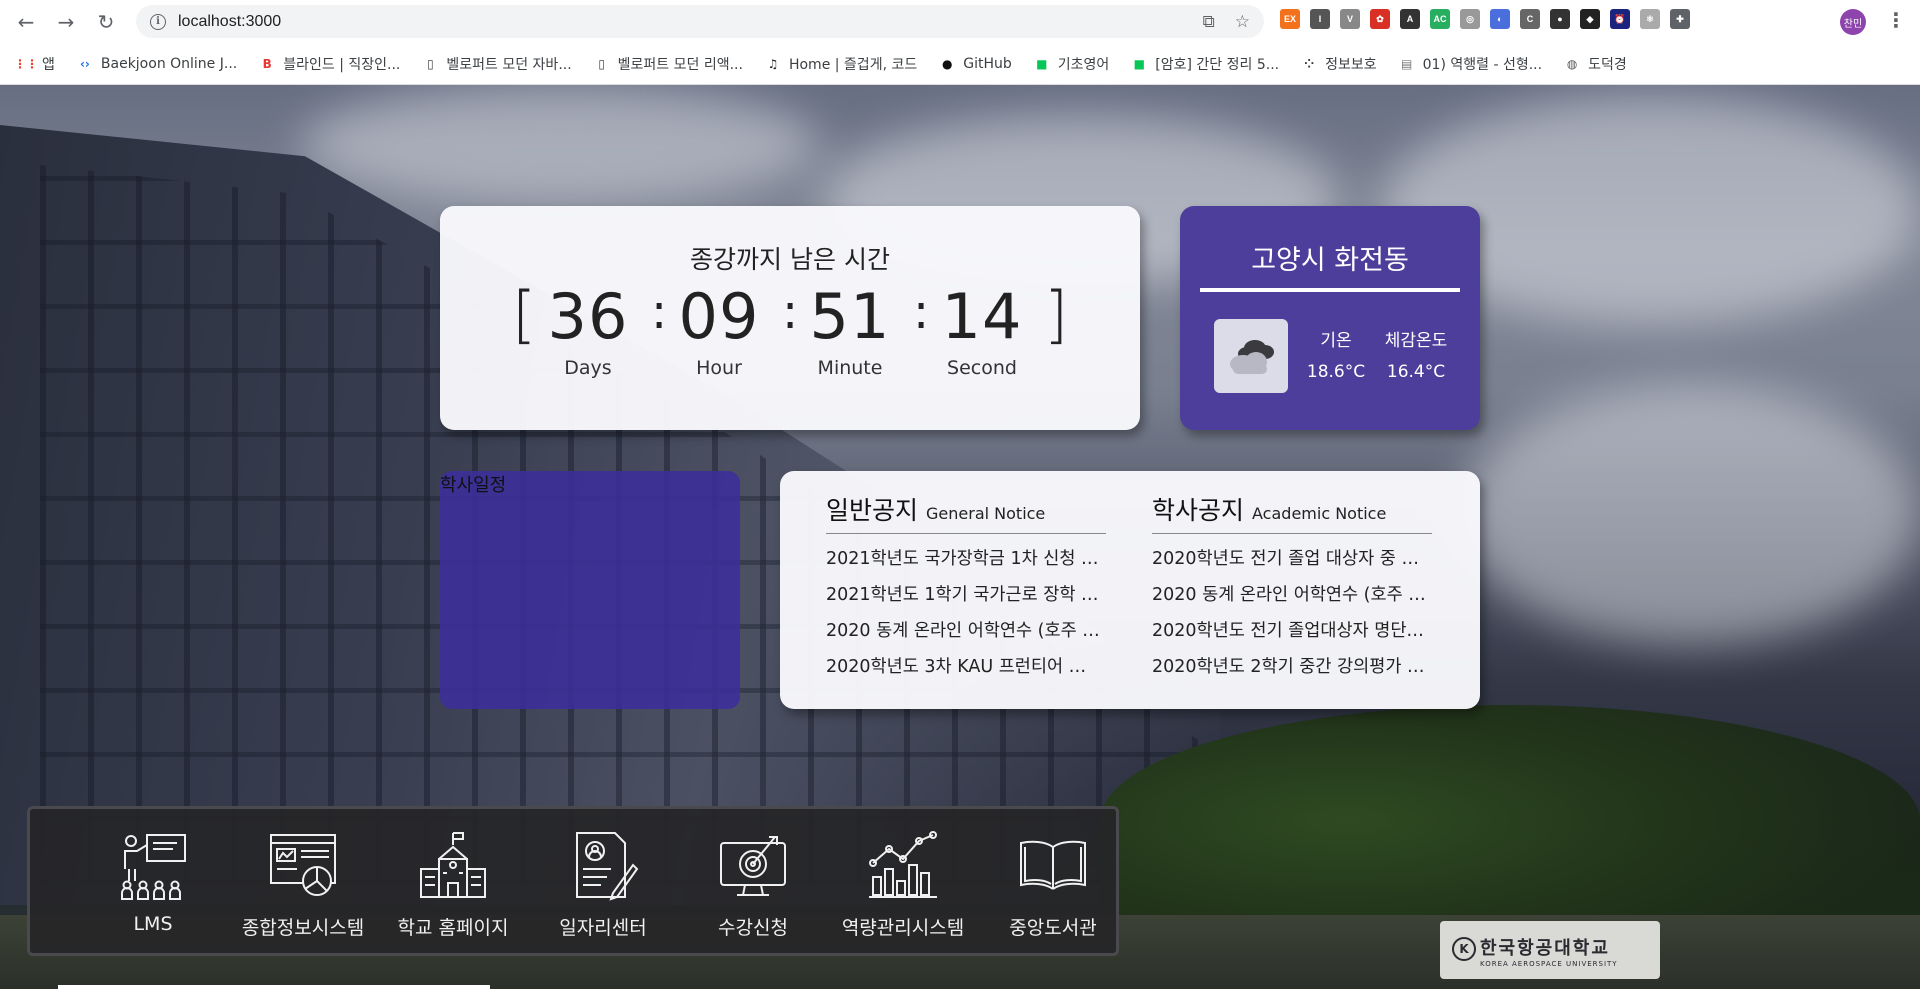  Describe the element at coordinates (430, 64) in the screenshot. I see `book-icon: ▯` at that location.